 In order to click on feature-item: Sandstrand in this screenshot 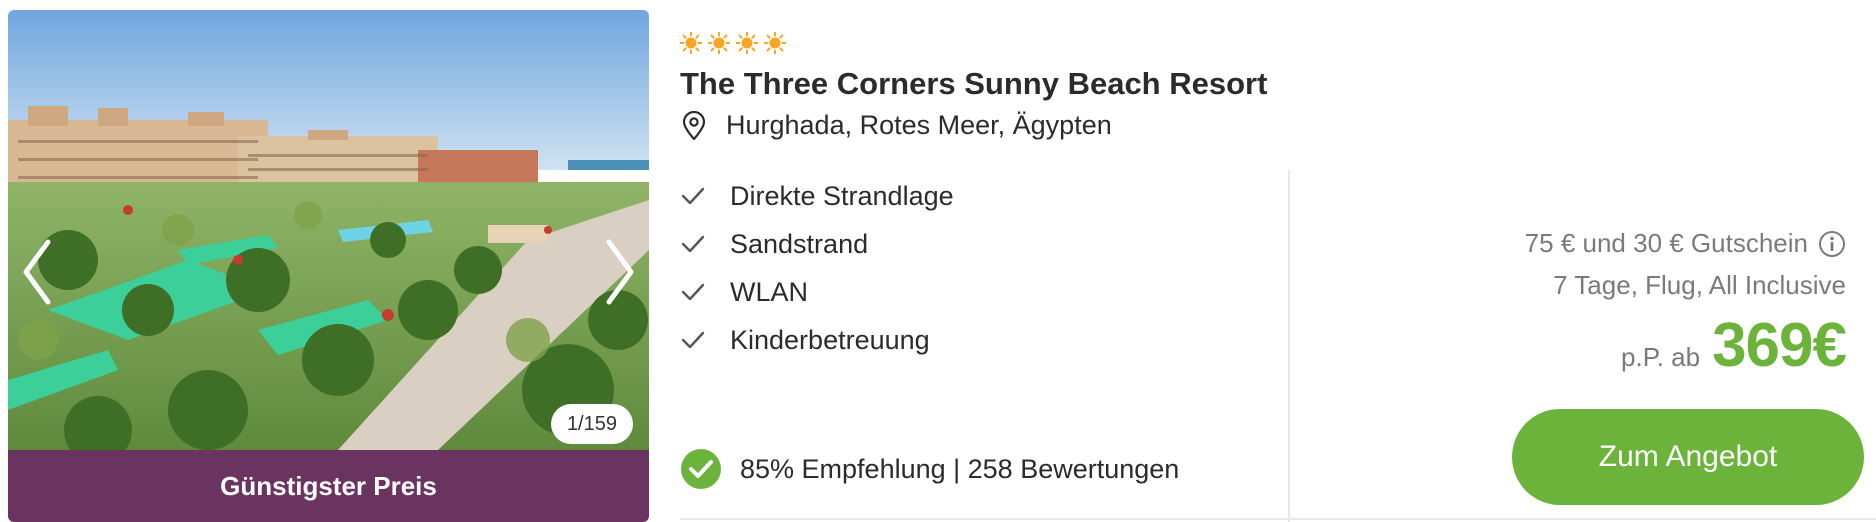, I will do `click(817, 244)`.